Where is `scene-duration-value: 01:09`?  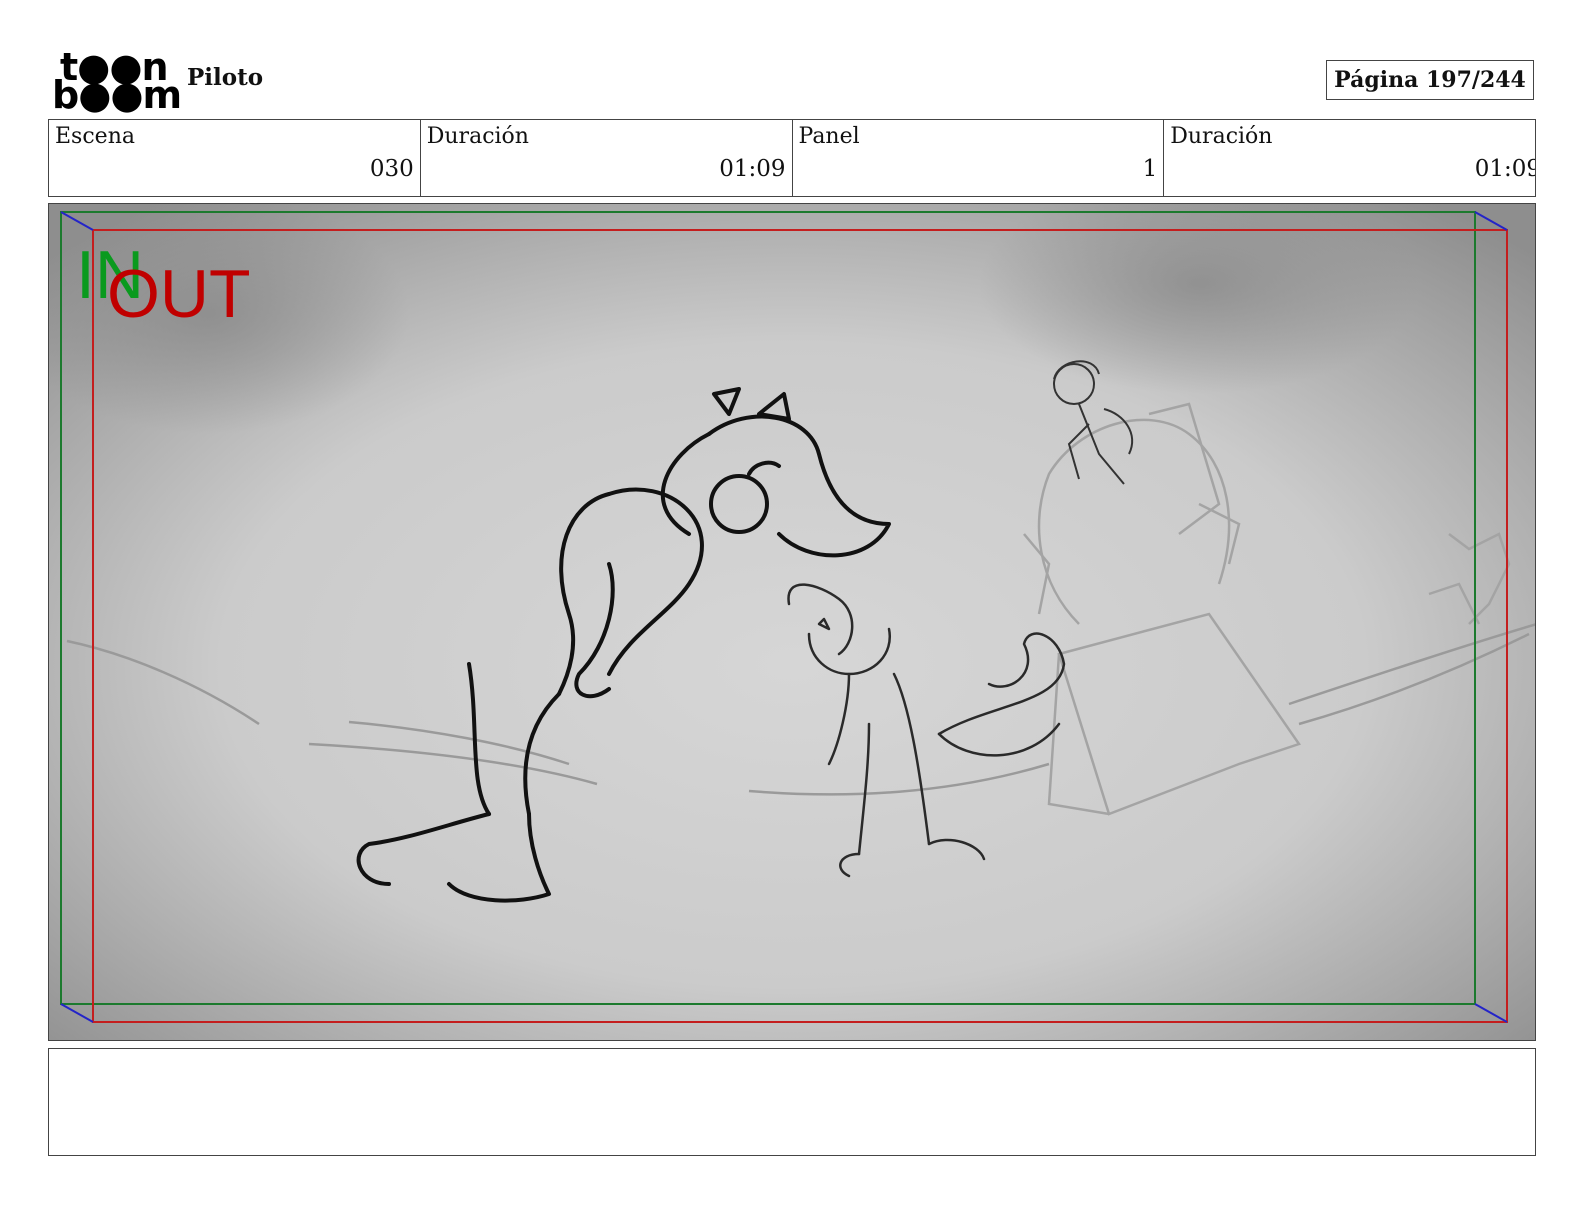 scene-duration-value: 01:09 is located at coordinates (752, 169).